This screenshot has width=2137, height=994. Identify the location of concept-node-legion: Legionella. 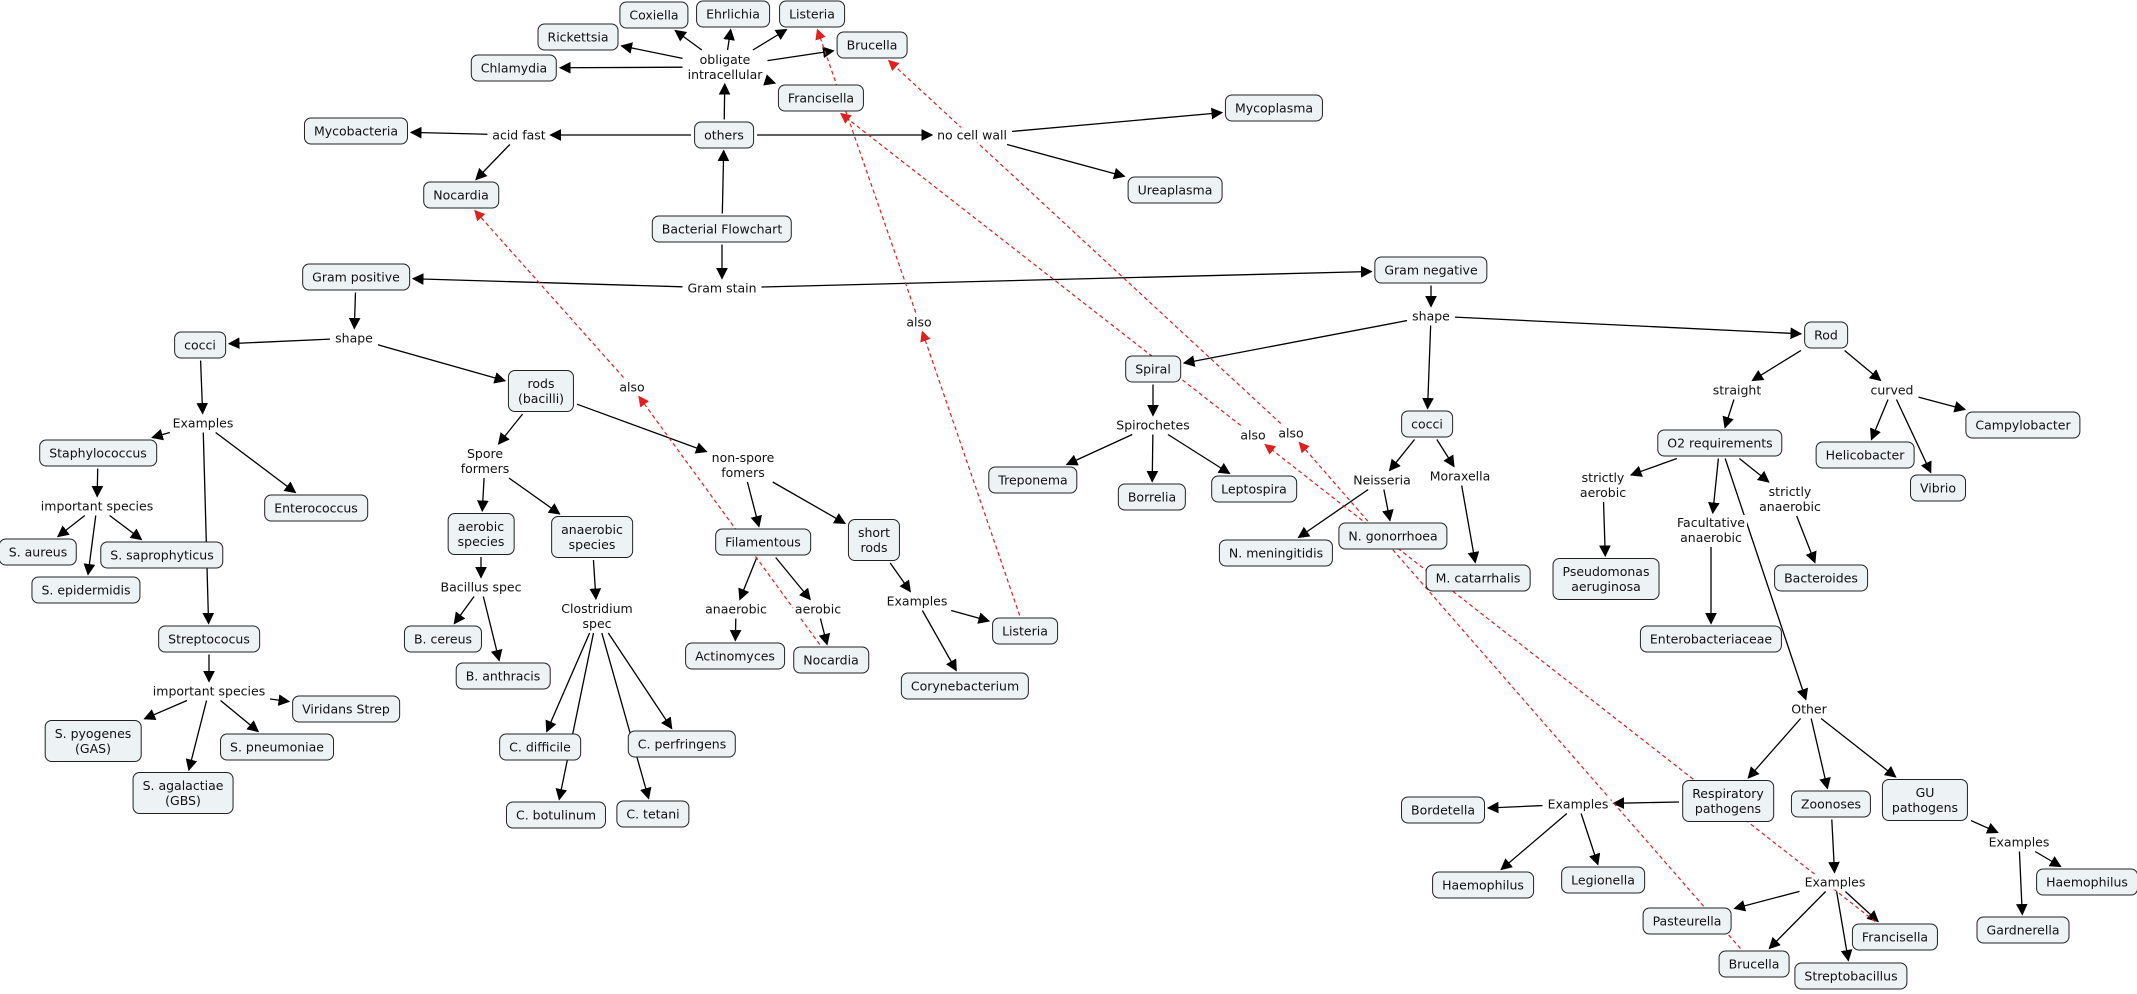
(1603, 880).